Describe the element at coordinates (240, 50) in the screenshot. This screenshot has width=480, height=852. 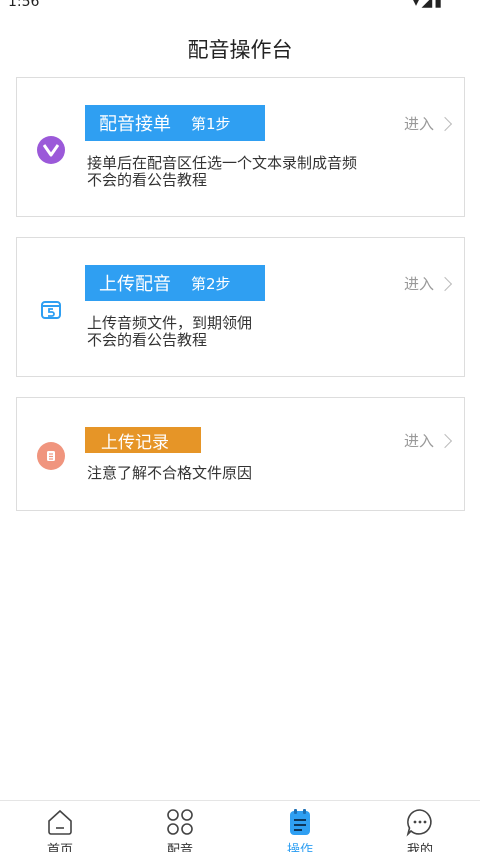
I see `page-title: 配音操作台` at that location.